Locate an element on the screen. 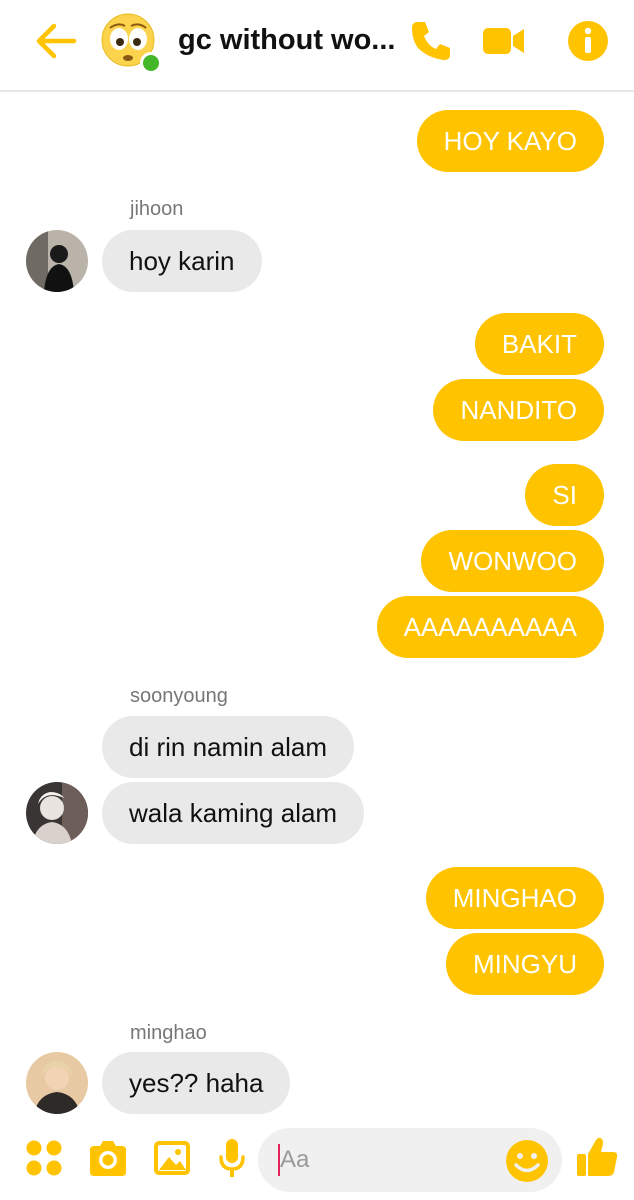 The image size is (634, 1200). info-icon is located at coordinates (588, 41).